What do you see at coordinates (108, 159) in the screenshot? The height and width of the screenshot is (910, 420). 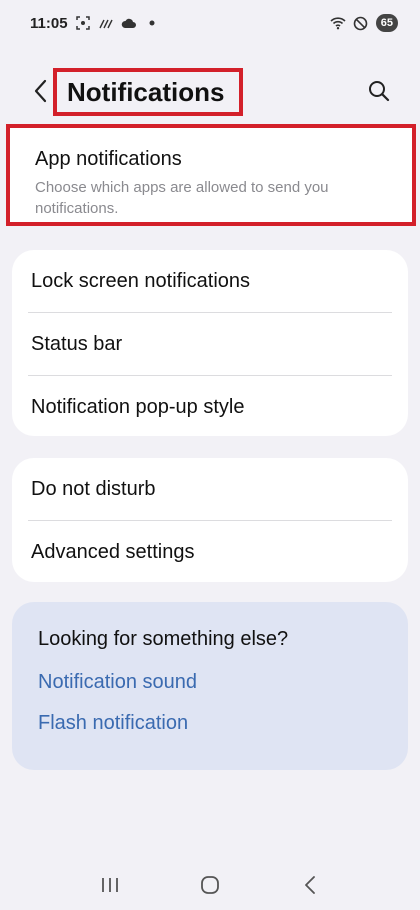 I see `app-notifications-title: App notifications` at bounding box center [108, 159].